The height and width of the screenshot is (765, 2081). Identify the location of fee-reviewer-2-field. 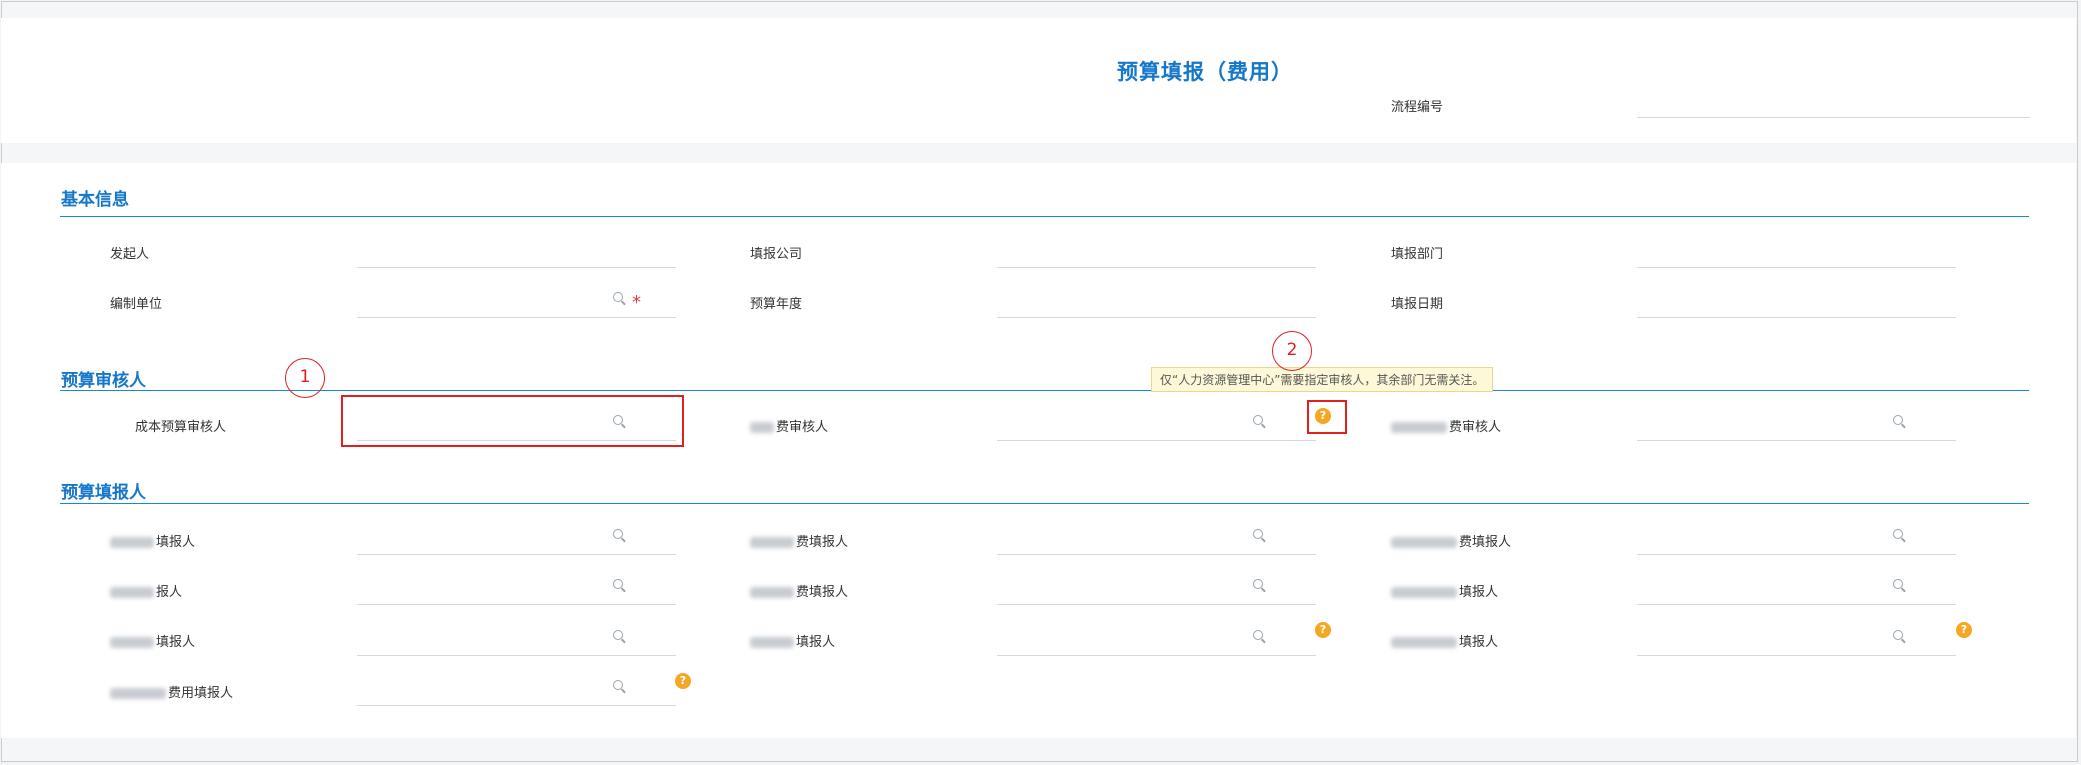
(1796, 423).